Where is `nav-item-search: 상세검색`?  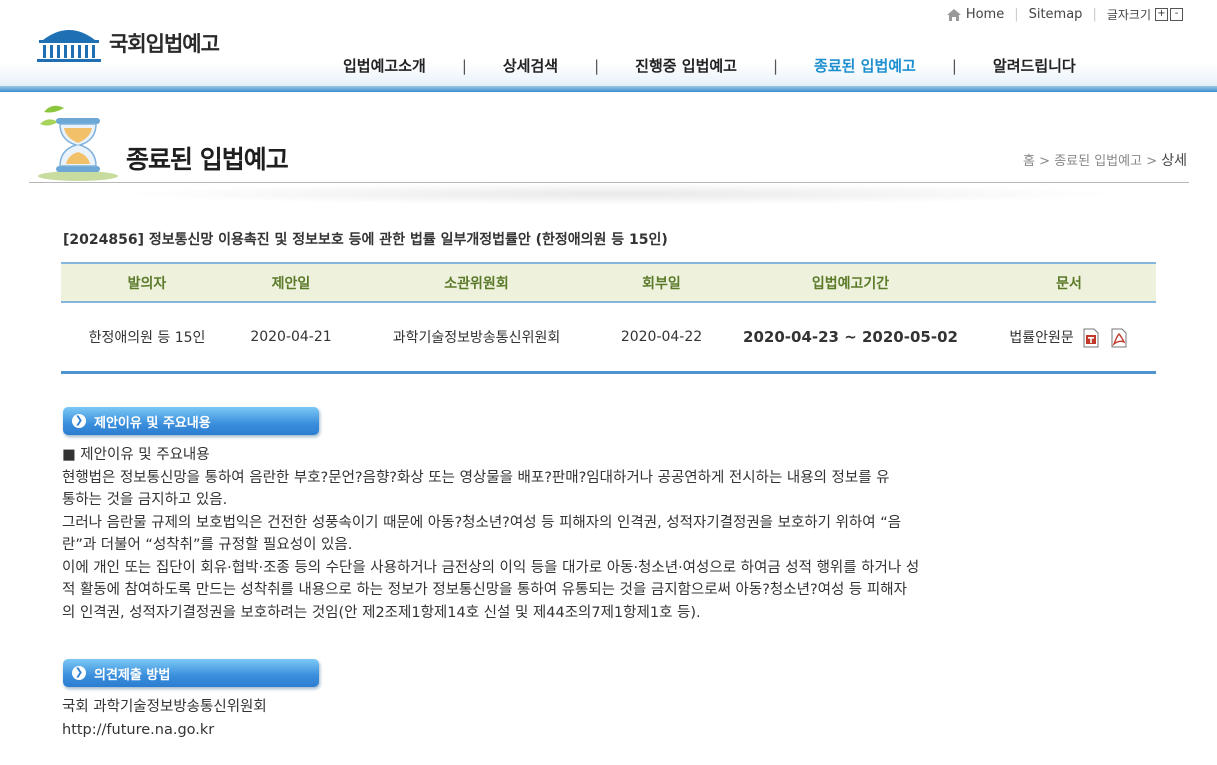 nav-item-search: 상세검색 is located at coordinates (530, 65).